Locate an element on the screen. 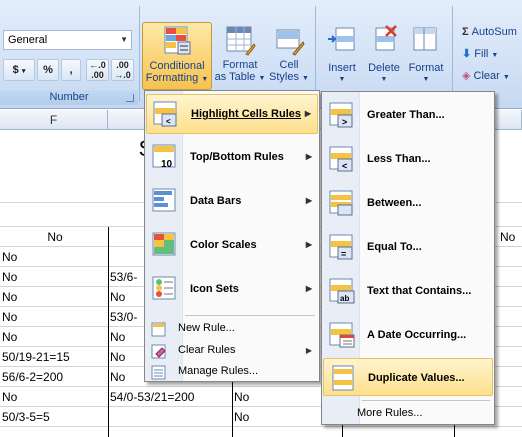 Image resolution: width=522 pixels, height=437 pixels. sheet-cell: 54/0-53/21=200 is located at coordinates (152, 397).